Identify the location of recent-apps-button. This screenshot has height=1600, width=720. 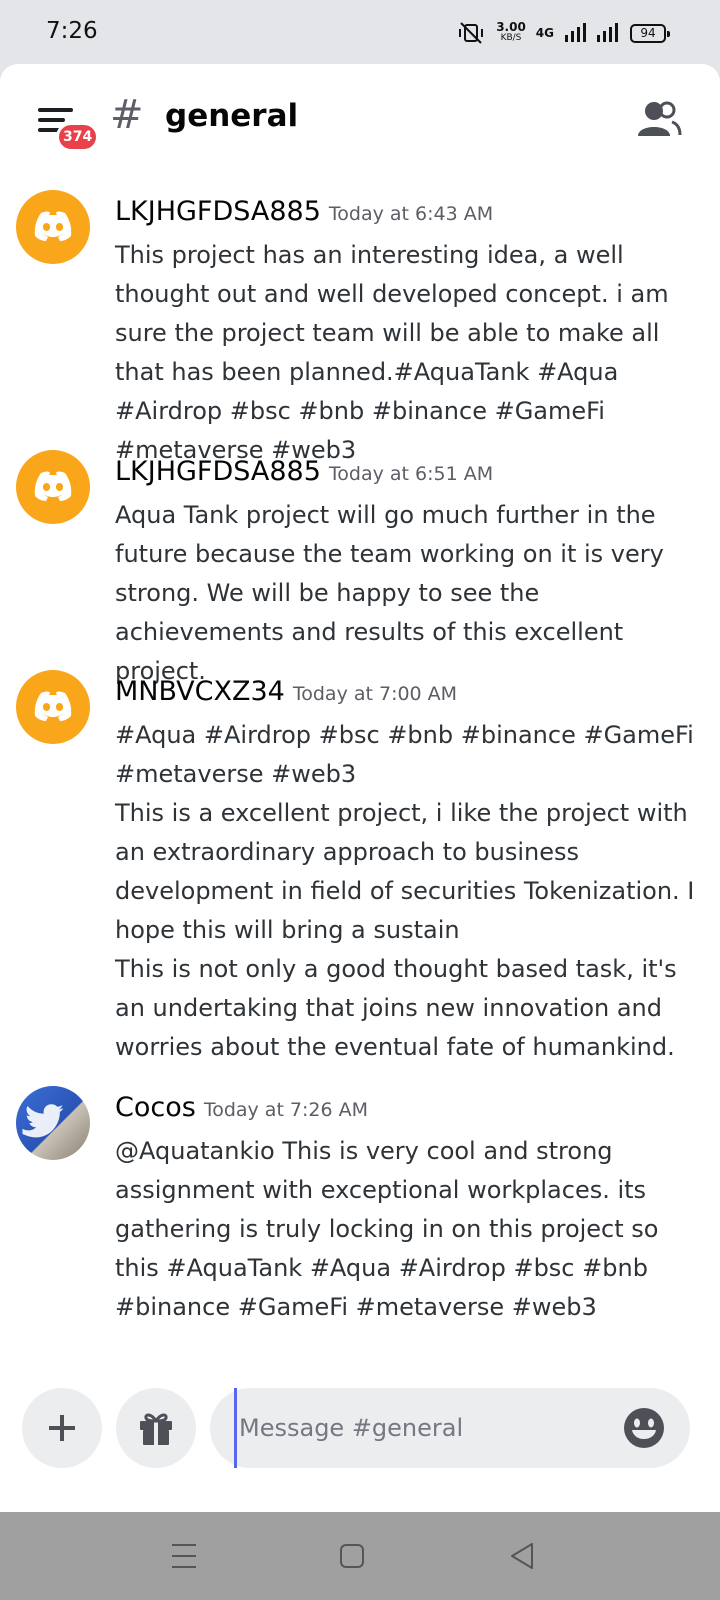
(184, 1556).